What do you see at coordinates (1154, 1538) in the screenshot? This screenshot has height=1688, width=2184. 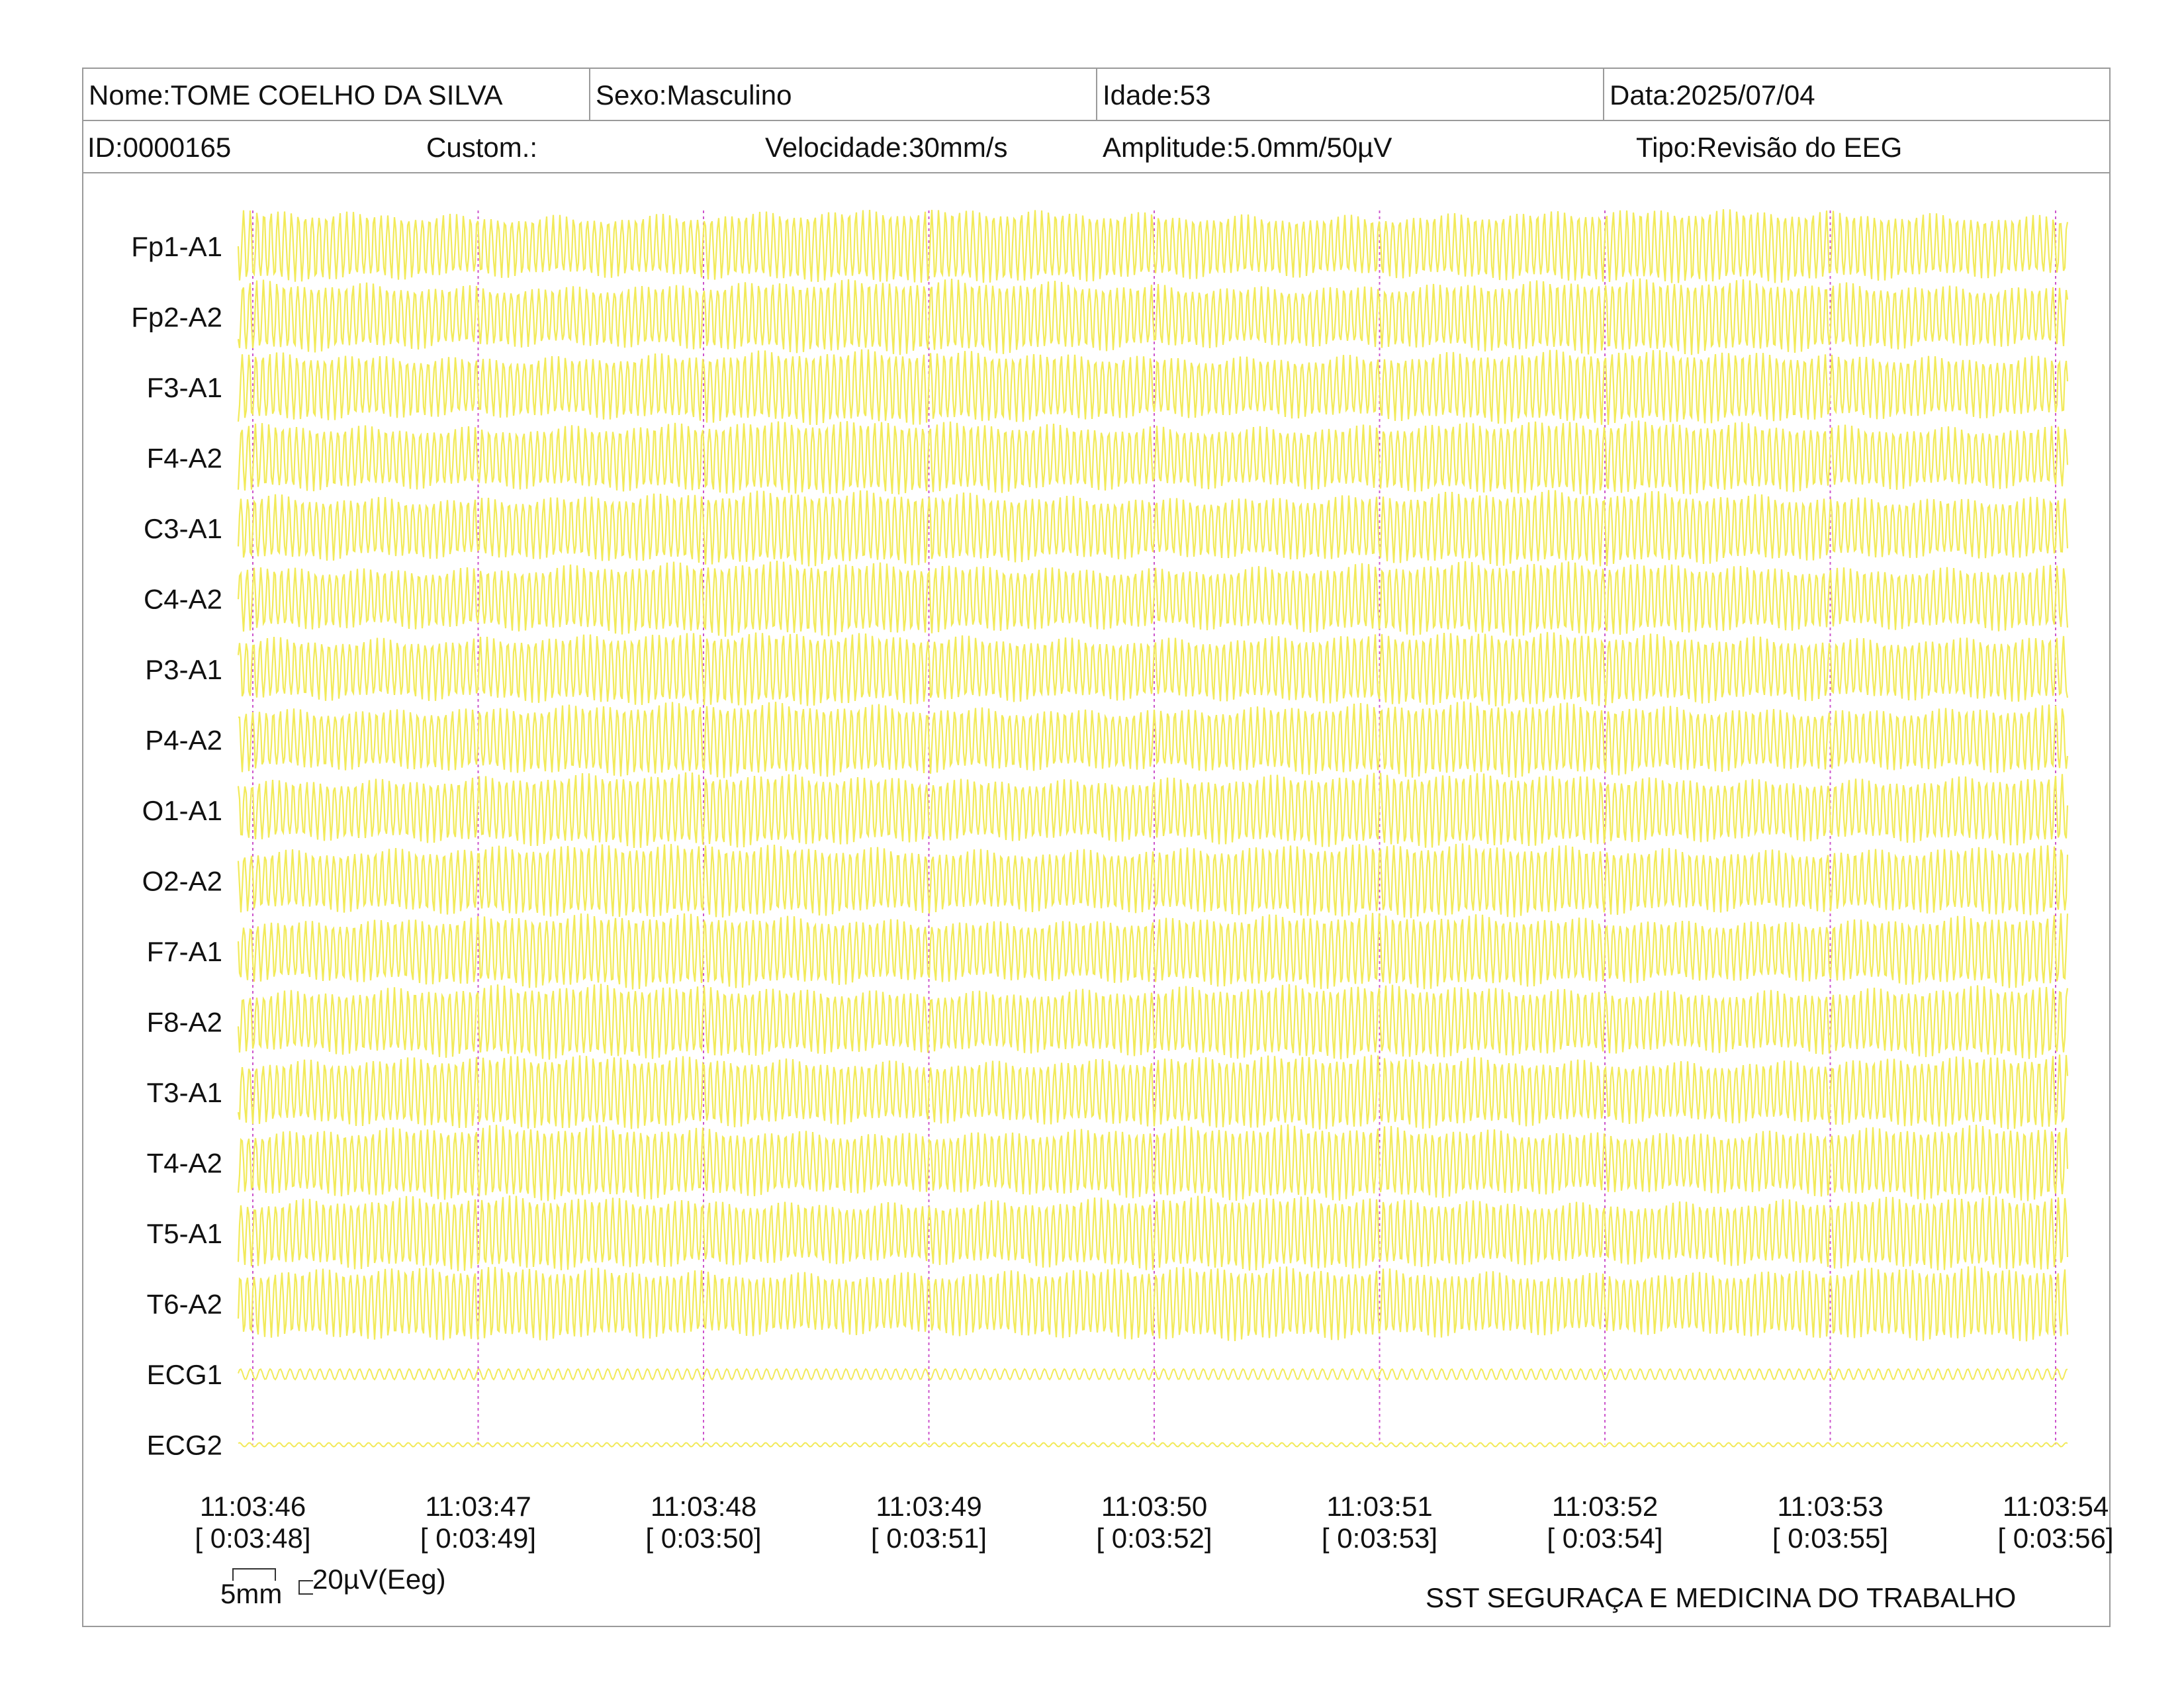 I see `tick-label-elapsed: [ 0:03:52]` at bounding box center [1154, 1538].